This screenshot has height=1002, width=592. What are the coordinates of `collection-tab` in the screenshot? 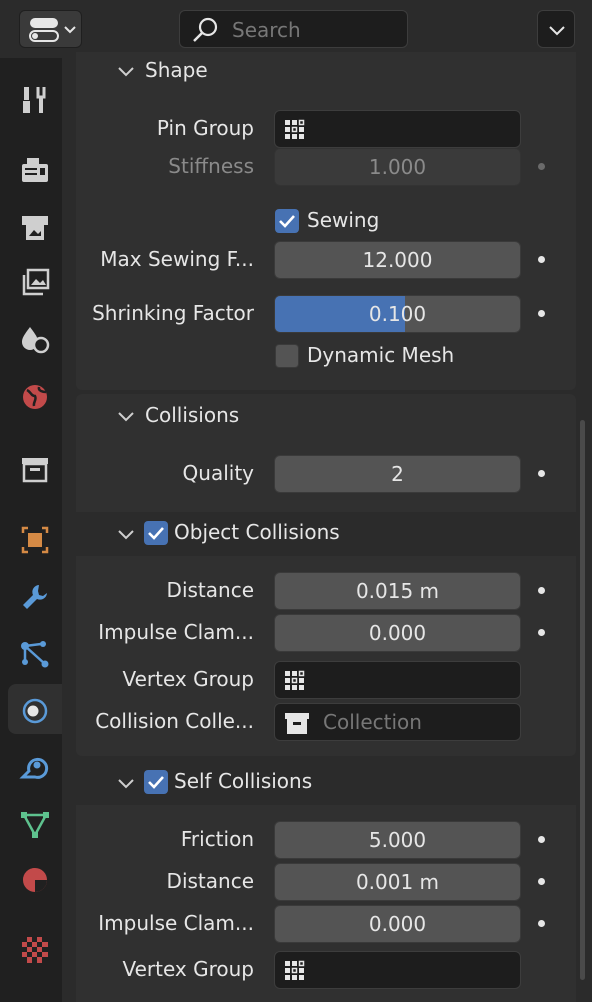 It's located at (35, 468).